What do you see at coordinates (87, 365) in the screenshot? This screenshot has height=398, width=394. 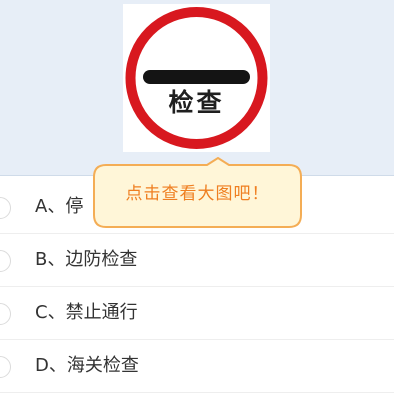 I see `option-d-label: D、海关检查` at bounding box center [87, 365].